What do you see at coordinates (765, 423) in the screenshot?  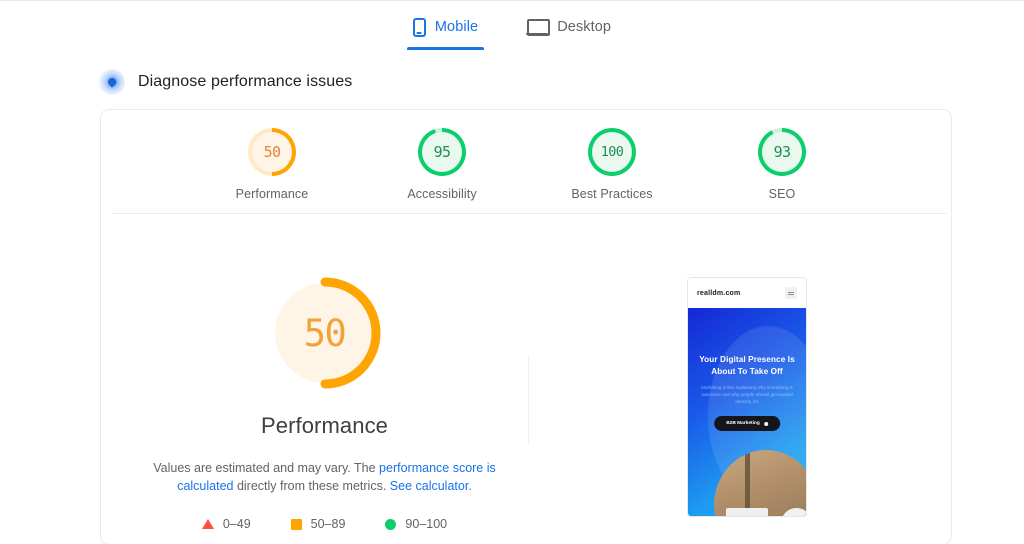 I see `arrow-icon` at bounding box center [765, 423].